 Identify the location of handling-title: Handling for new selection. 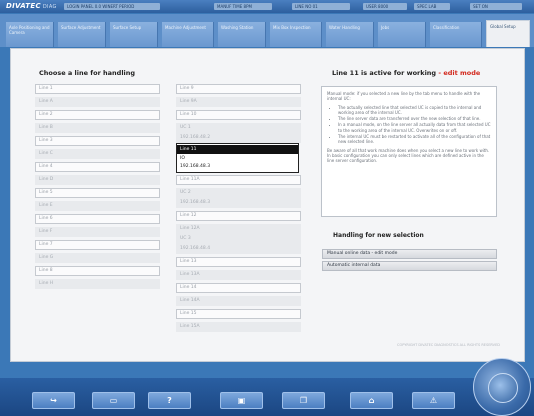
(378, 235).